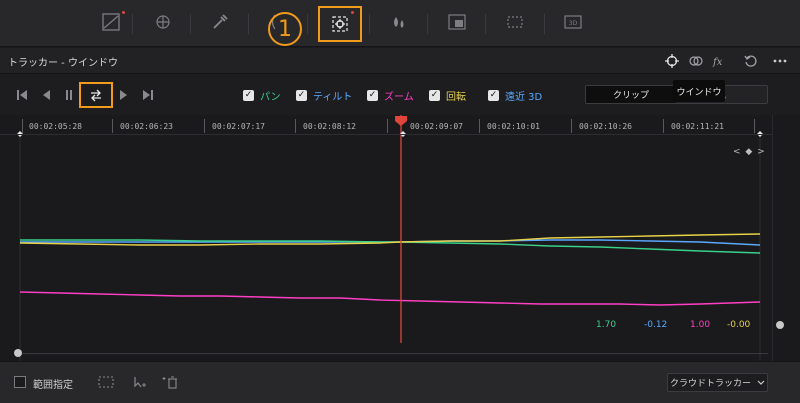 The width and height of the screenshot is (800, 403). I want to click on fx-icon: fx, so click(719, 61).